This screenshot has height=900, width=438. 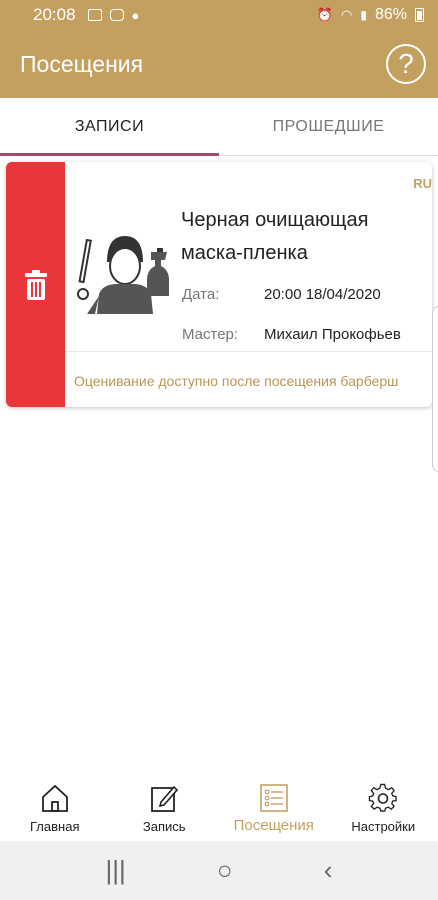 What do you see at coordinates (328, 870) in the screenshot?
I see `back-button: ‹` at bounding box center [328, 870].